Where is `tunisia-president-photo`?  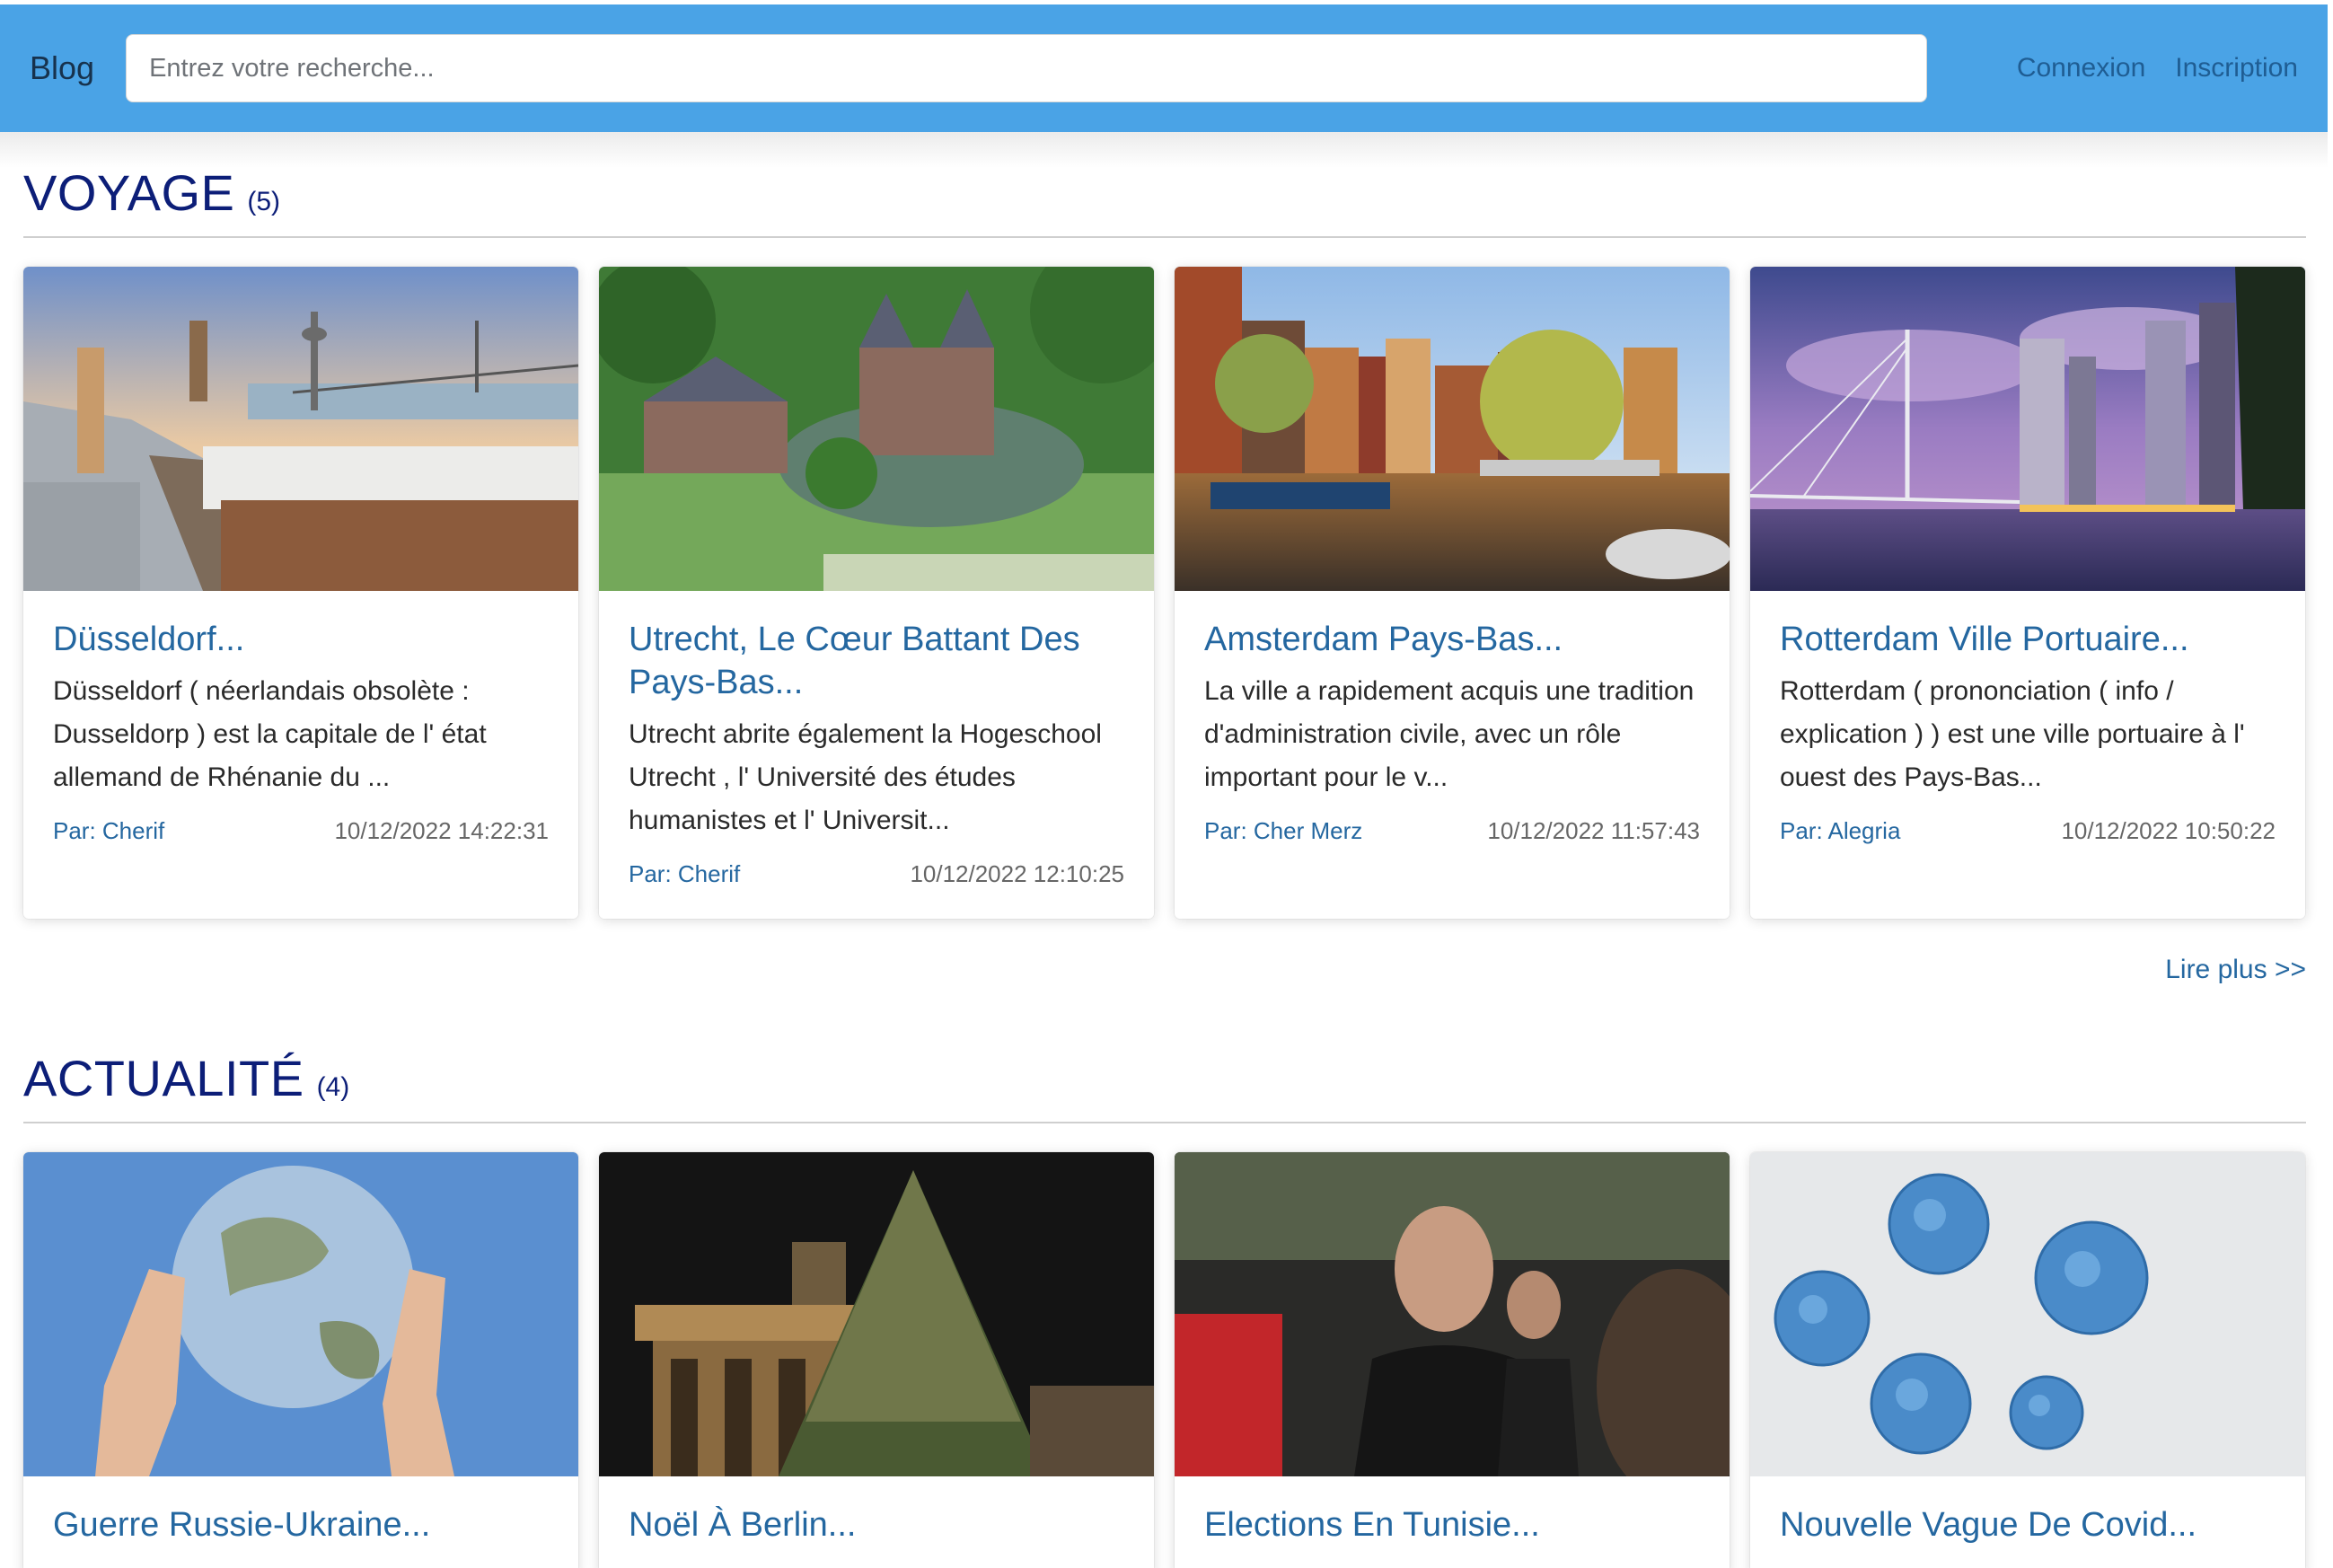
tunisia-president-photo is located at coordinates (1452, 1314).